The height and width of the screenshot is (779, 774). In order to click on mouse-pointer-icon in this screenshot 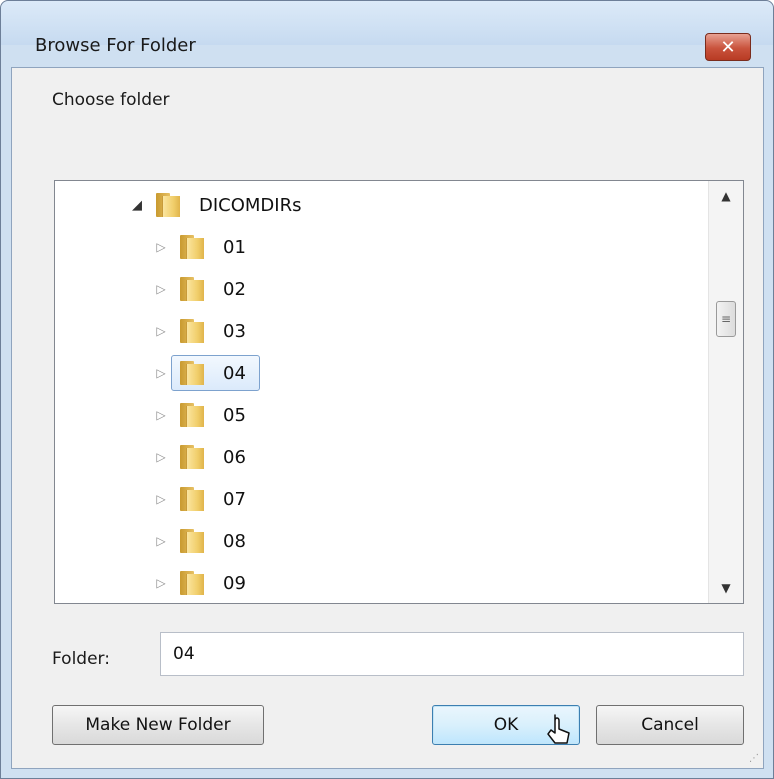, I will do `click(558, 729)`.